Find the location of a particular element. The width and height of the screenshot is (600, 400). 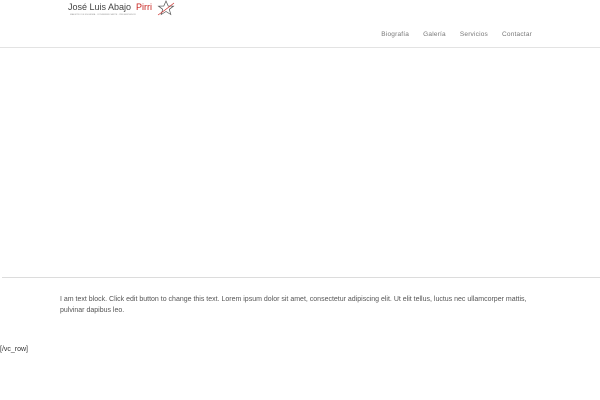

main-nav: Biografía Galería Servicios Contactar is located at coordinates (456, 35).